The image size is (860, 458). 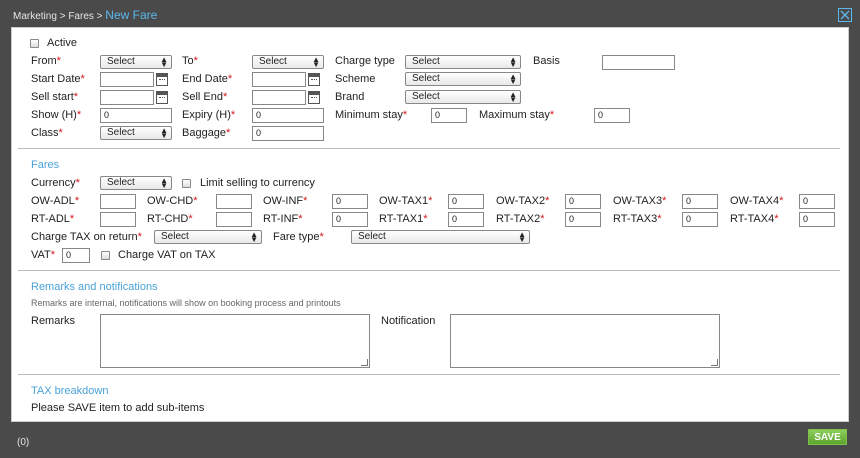 I want to click on notification-textarea, so click(x=585, y=341).